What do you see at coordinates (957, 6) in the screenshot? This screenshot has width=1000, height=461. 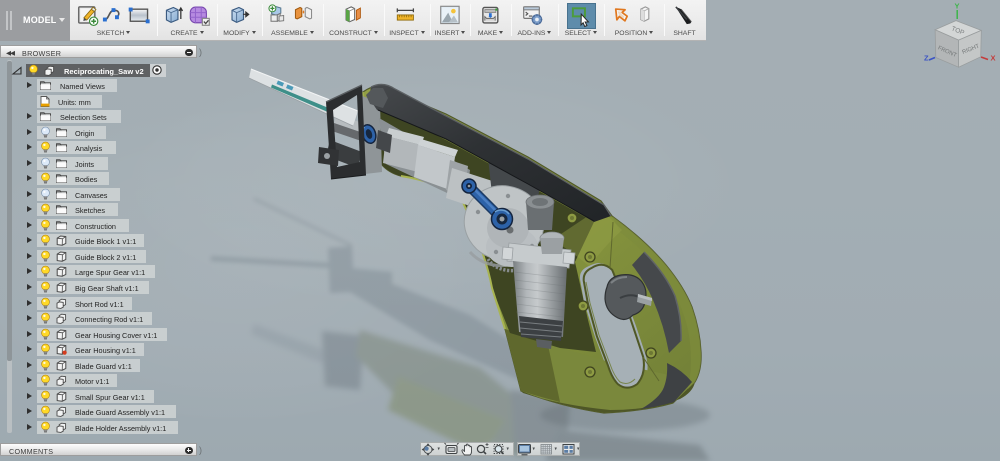 I see `svg-text: Y` at bounding box center [957, 6].